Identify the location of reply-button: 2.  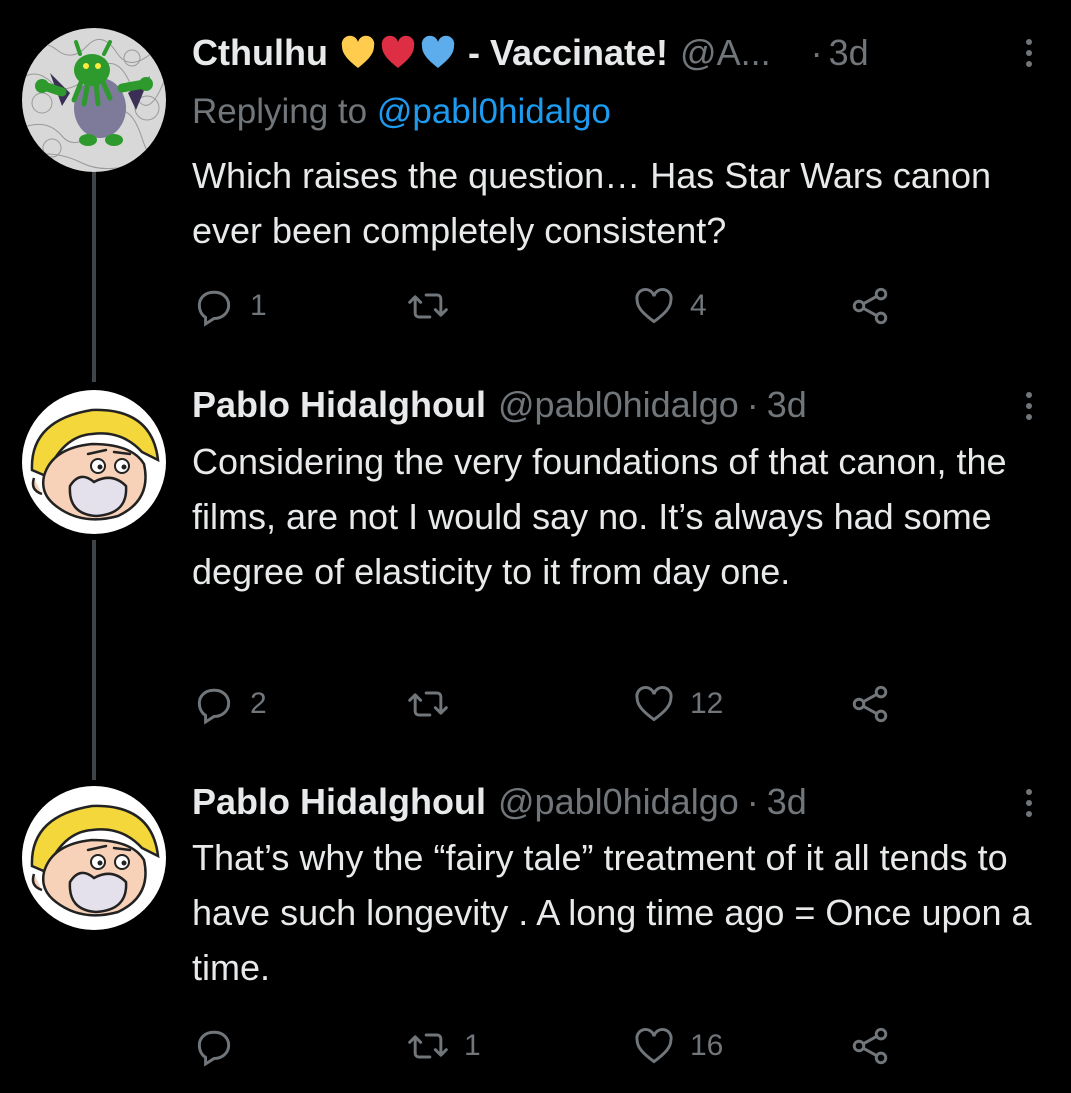
(229, 704).